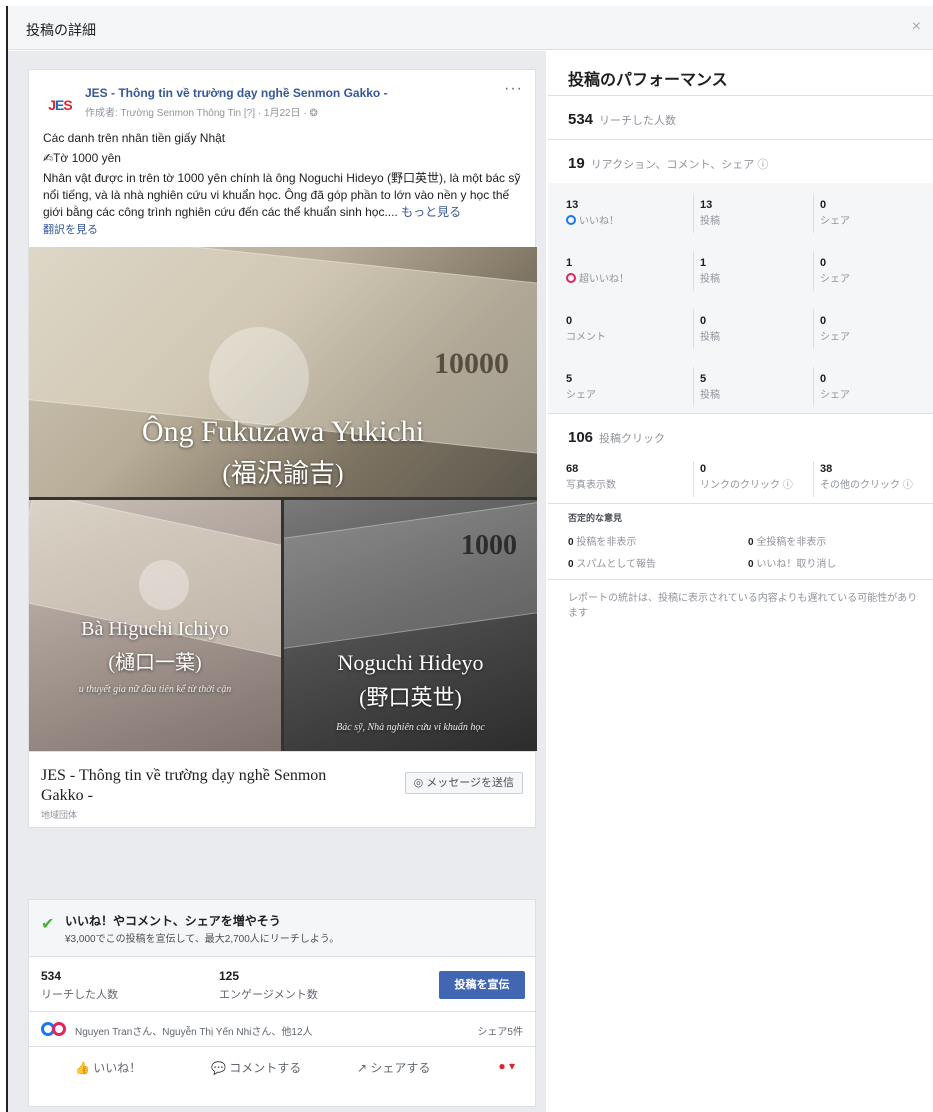 The image size is (933, 1112). What do you see at coordinates (586, 329) in the screenshot?
I see `comments-total: 0 コメント` at bounding box center [586, 329].